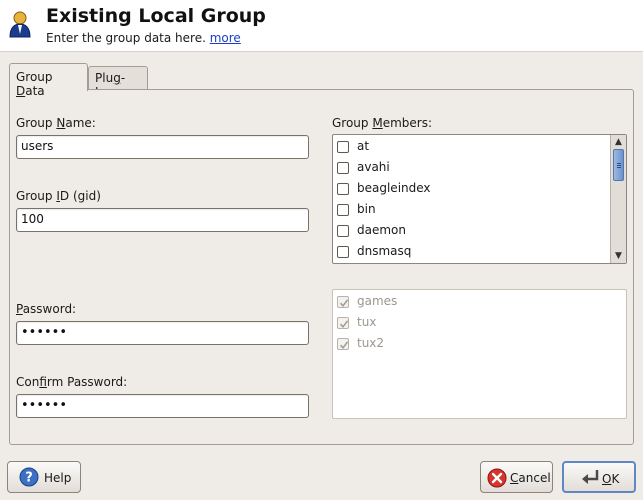  Describe the element at coordinates (618, 256) in the screenshot. I see `scroll-down-icon: ▼` at that location.